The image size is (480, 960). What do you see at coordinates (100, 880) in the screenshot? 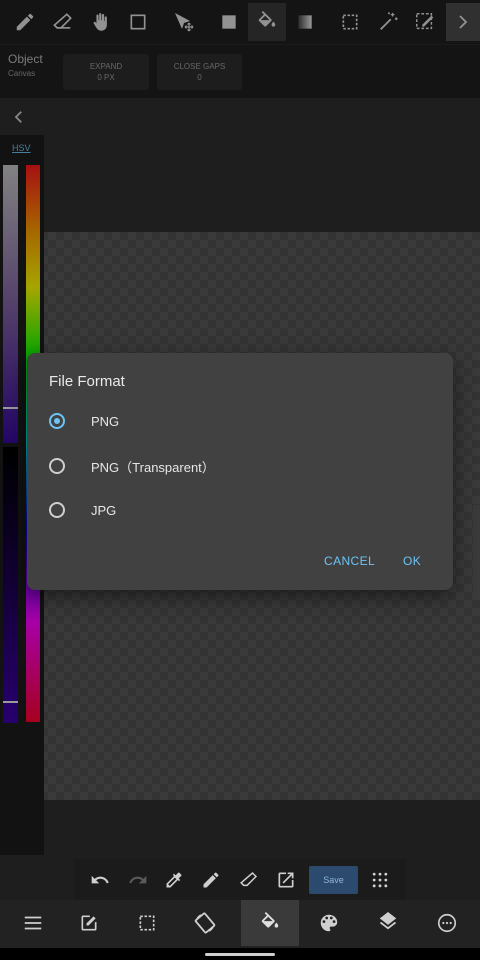
I see `undo-icon` at bounding box center [100, 880].